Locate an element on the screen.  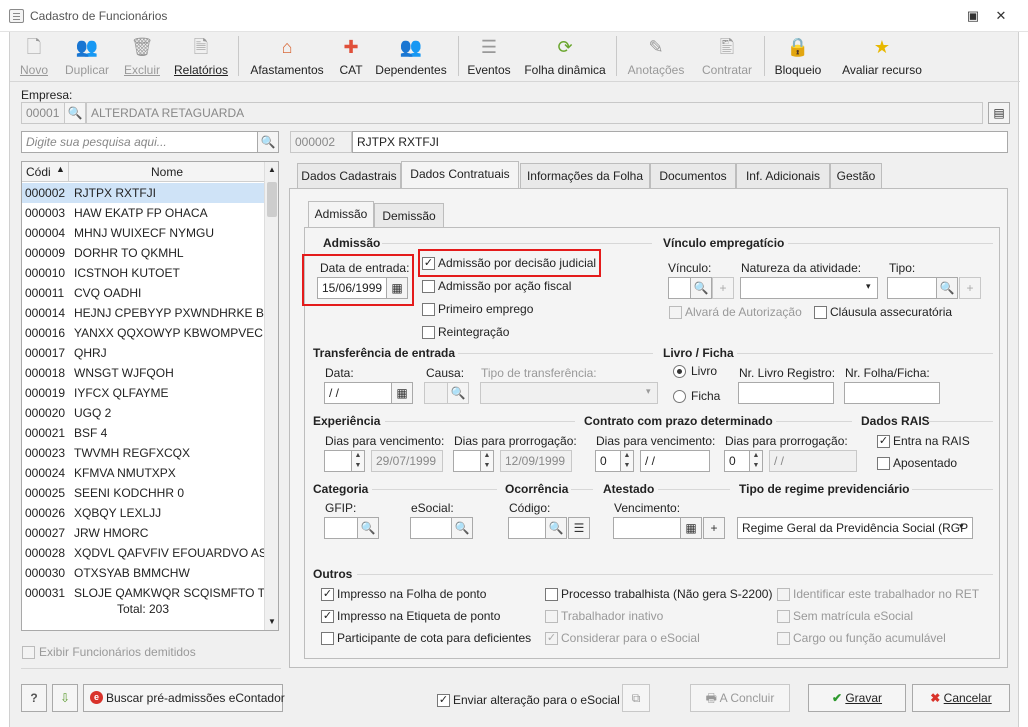
reintegracao-checkbox is located at coordinates (428, 332).